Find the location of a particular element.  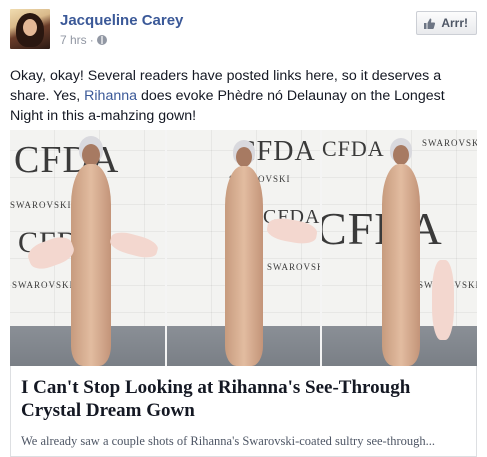

mention-link: Rihanna is located at coordinates (110, 96).